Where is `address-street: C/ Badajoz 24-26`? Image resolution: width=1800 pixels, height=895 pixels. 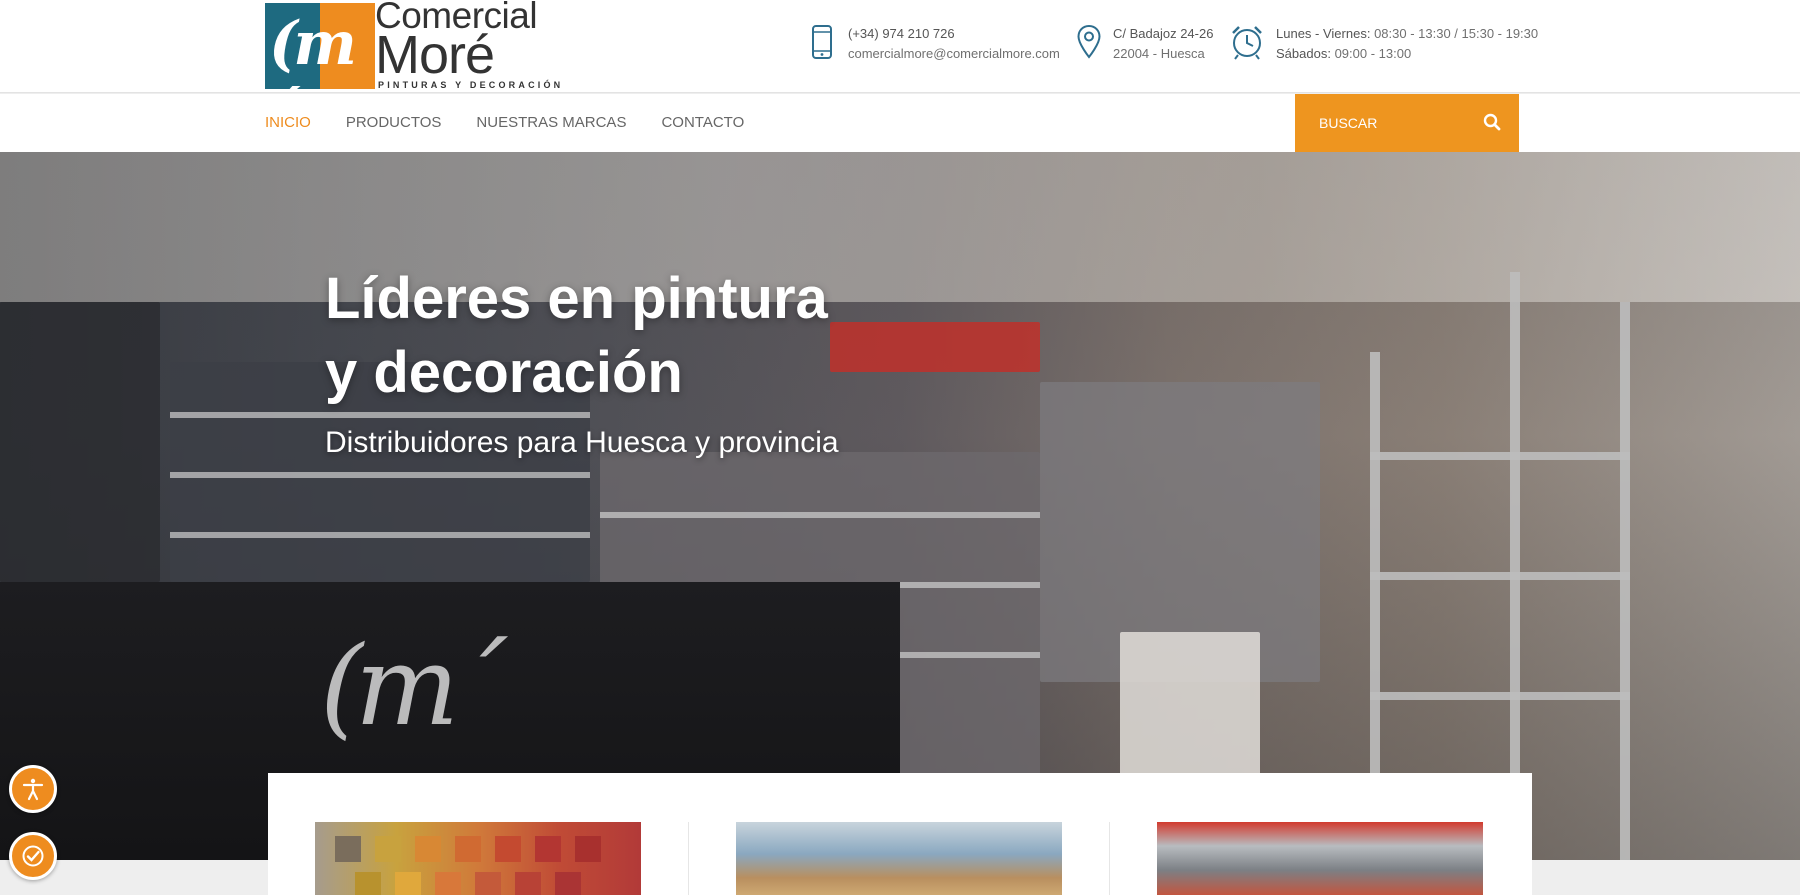 address-street: C/ Badajoz 24-26 is located at coordinates (1163, 33).